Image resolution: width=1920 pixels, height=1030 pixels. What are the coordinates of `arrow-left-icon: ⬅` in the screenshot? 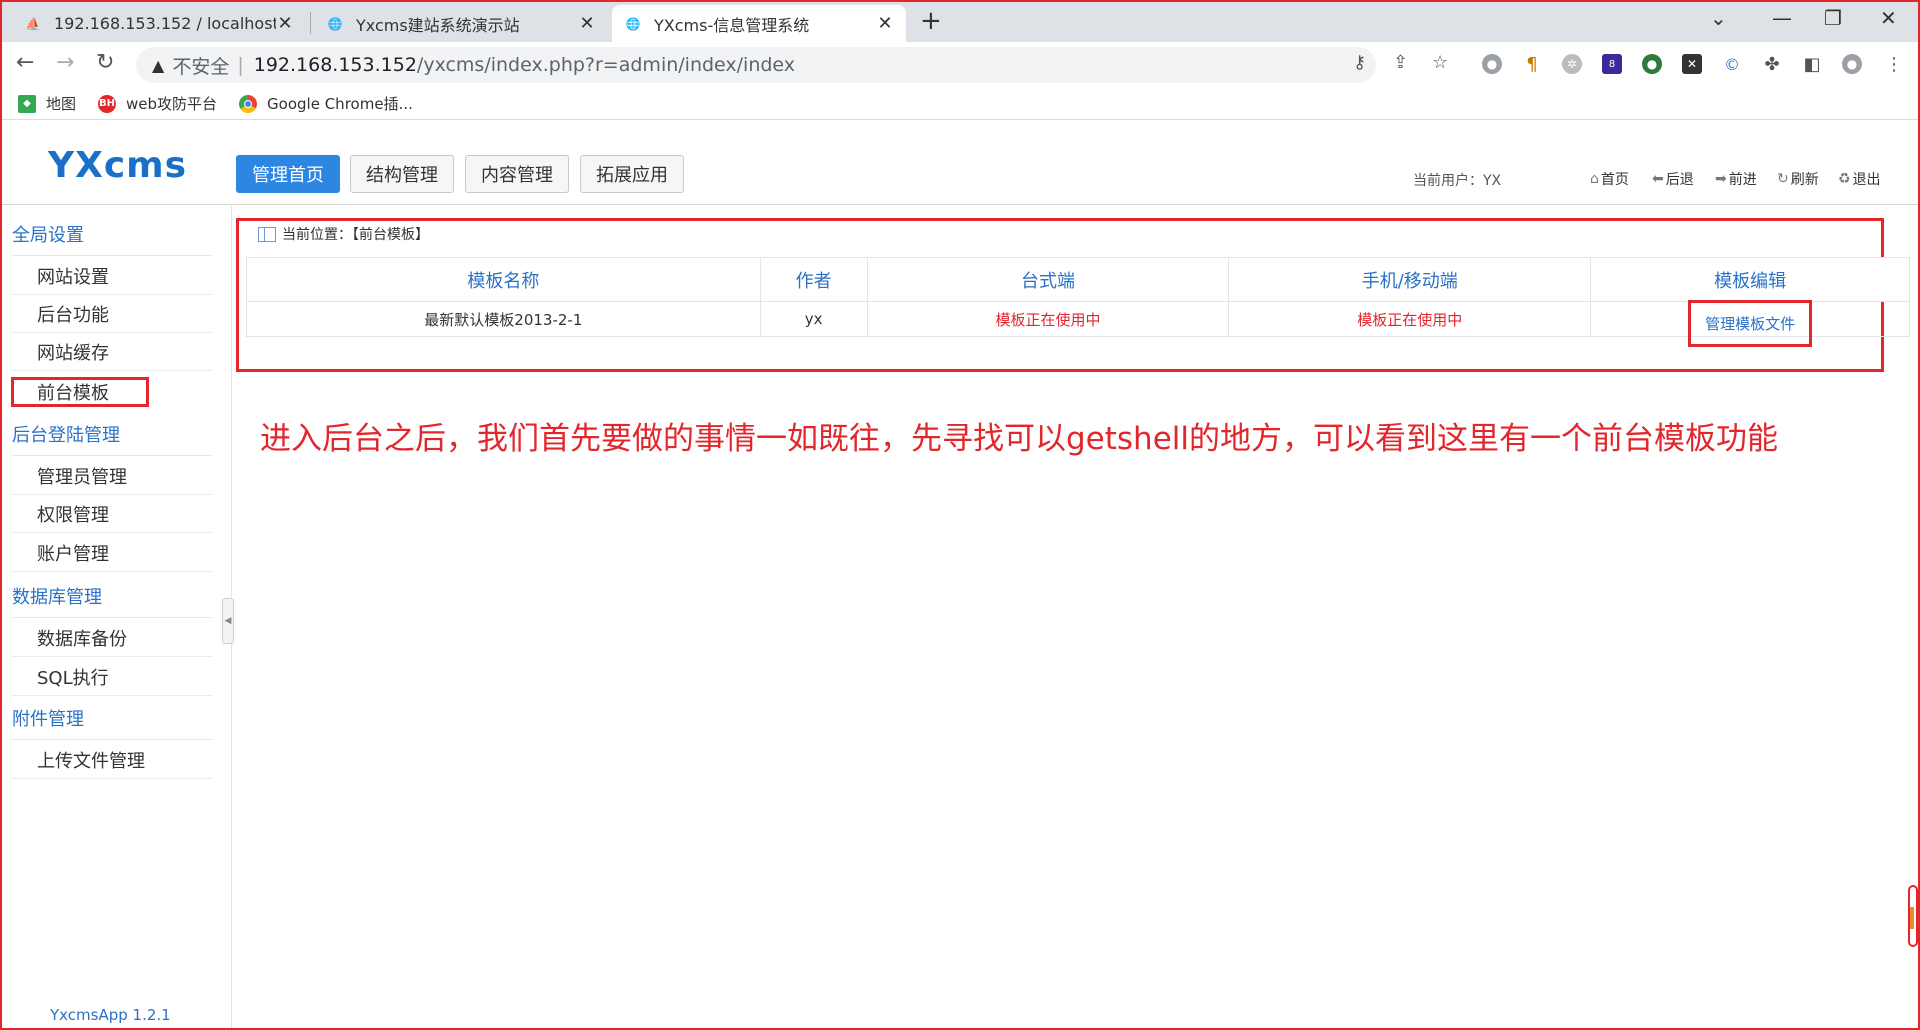 It's located at (1658, 179).